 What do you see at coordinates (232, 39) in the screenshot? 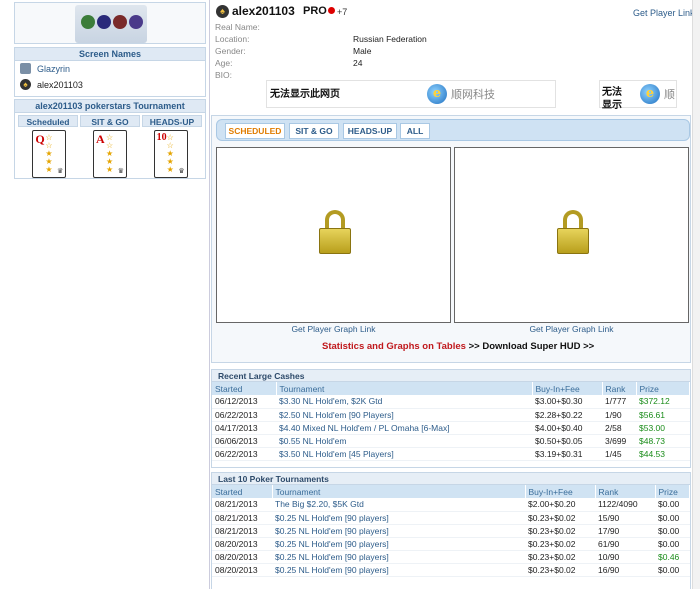
I see `field-label-location: Location:` at bounding box center [232, 39].